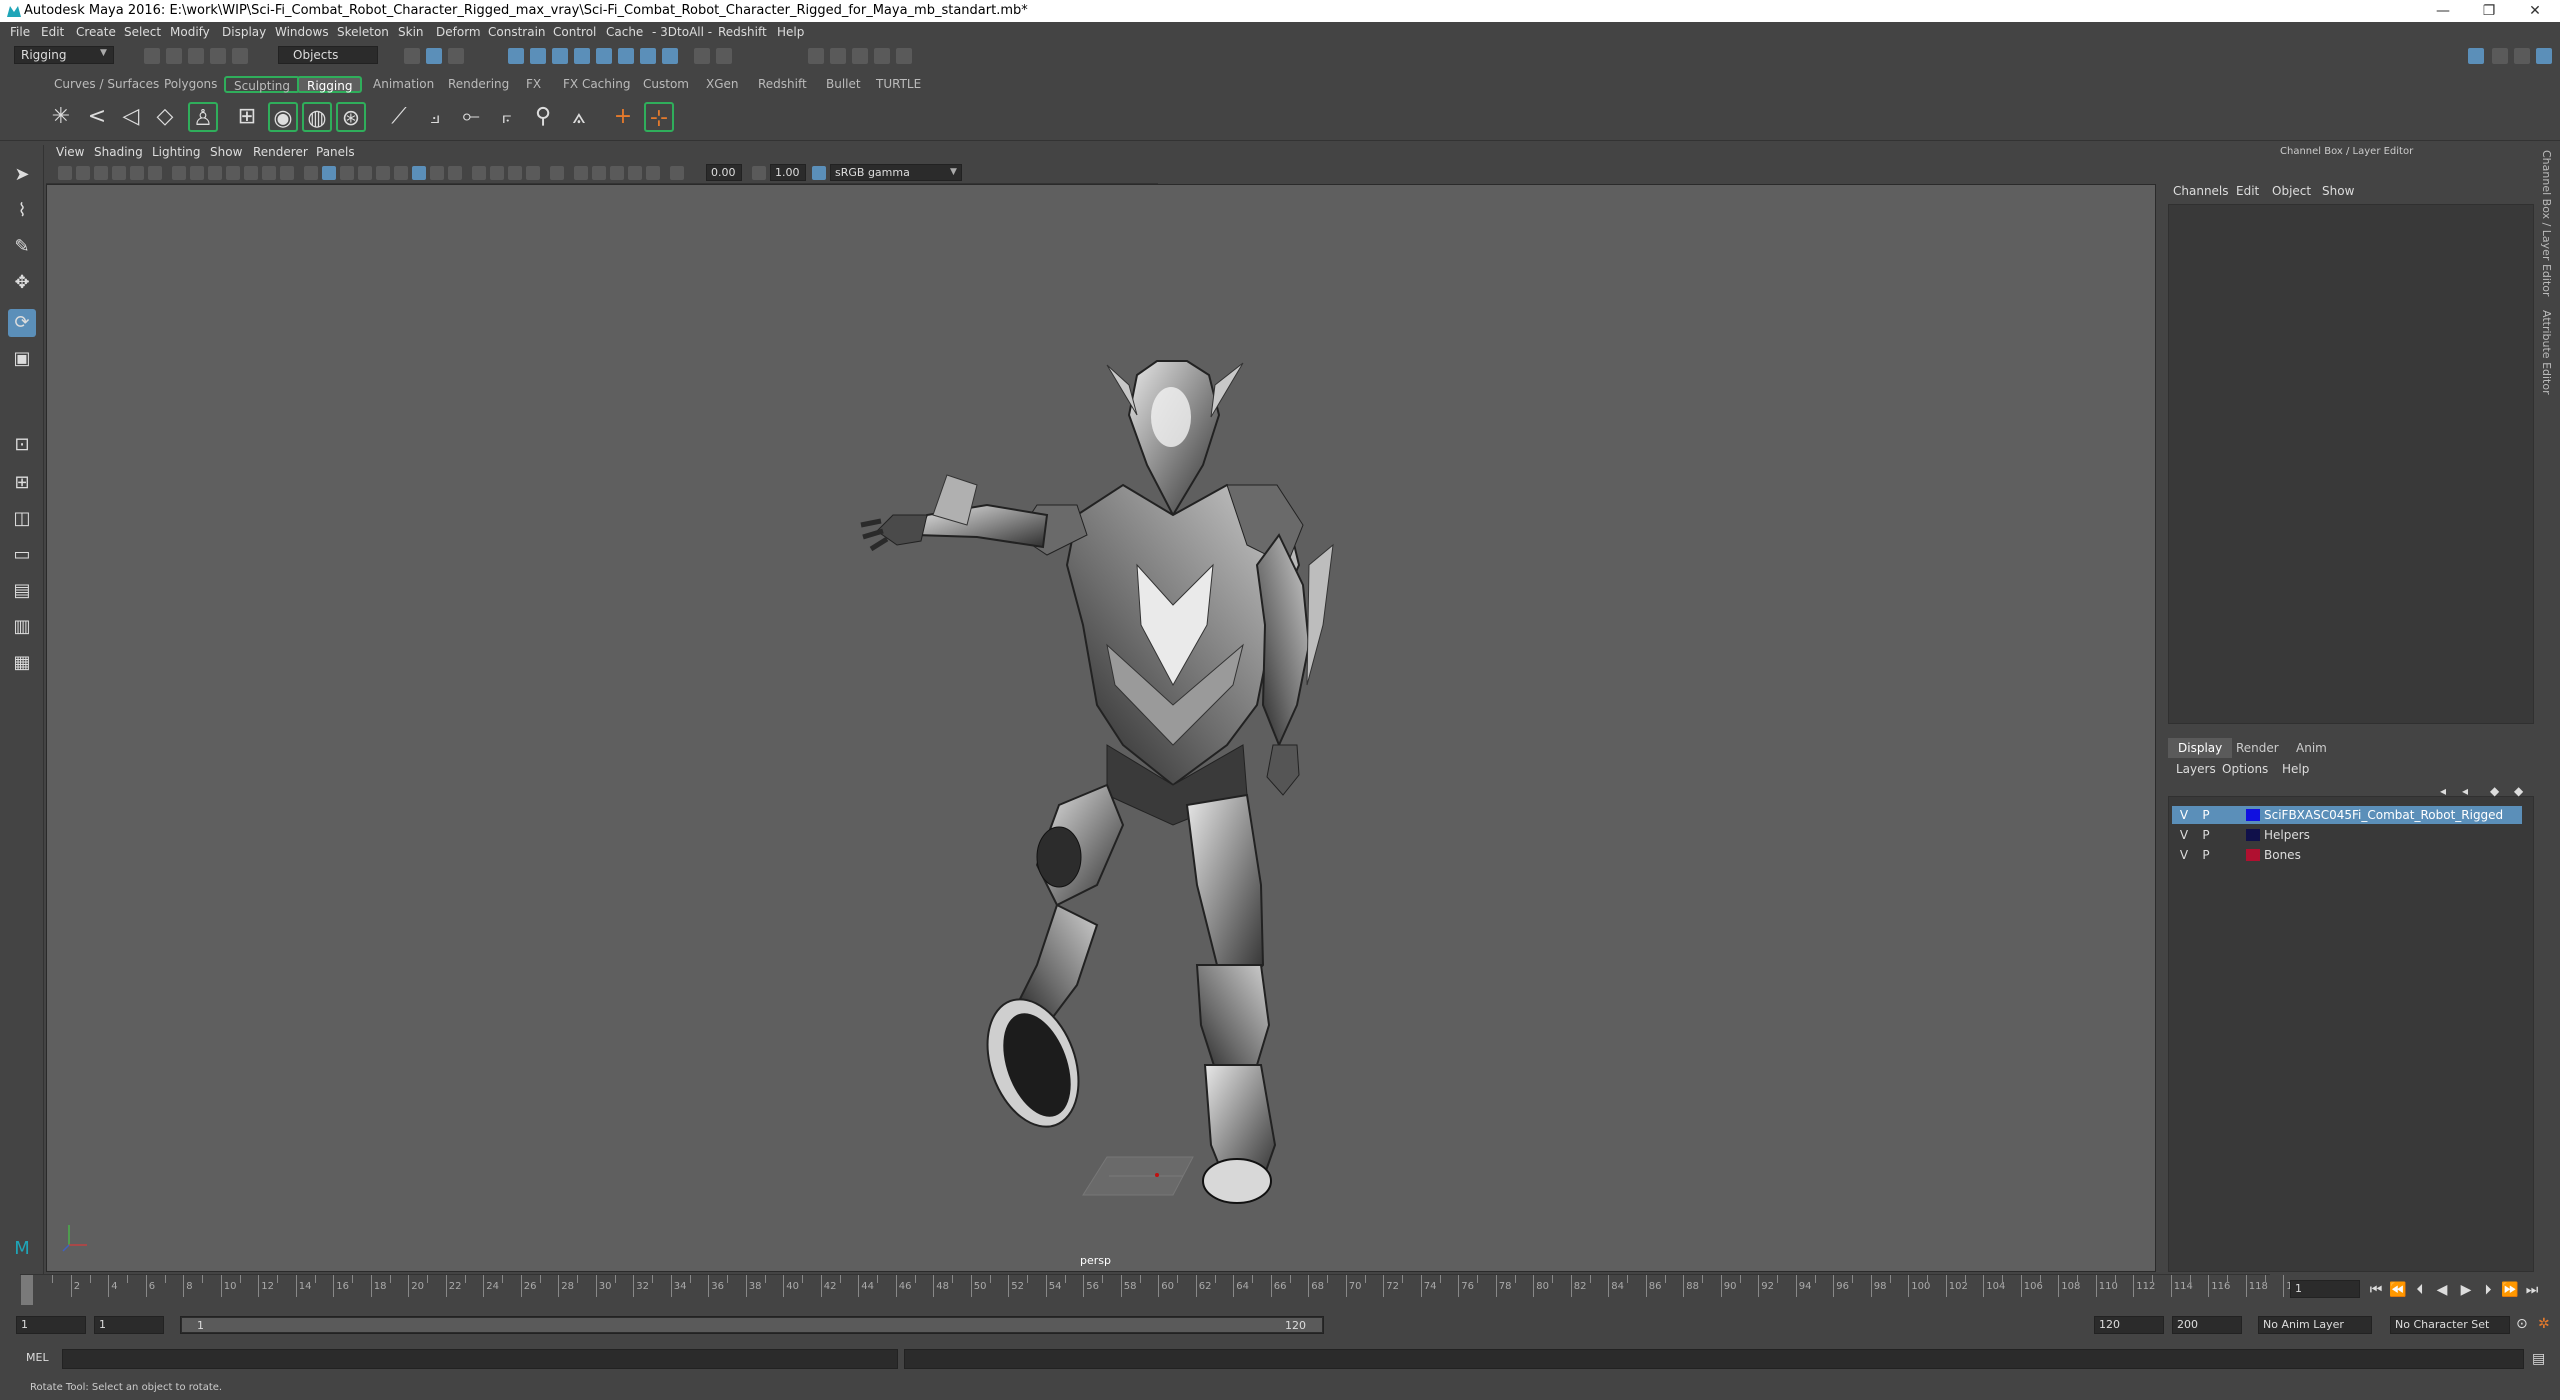 The width and height of the screenshot is (2560, 1400). I want to click on open-scene-icon, so click(174, 56).